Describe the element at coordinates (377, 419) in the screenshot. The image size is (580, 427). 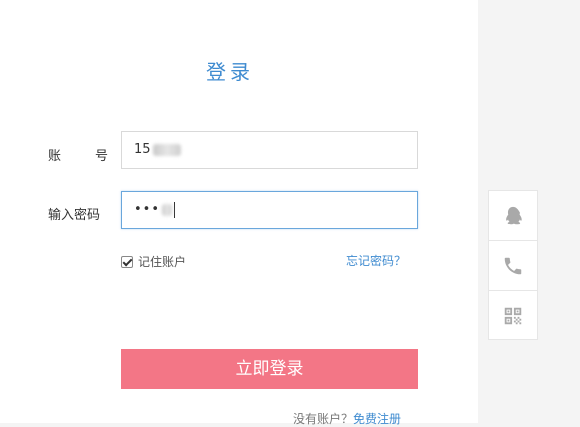
I see `register-link: 免费注册` at that location.